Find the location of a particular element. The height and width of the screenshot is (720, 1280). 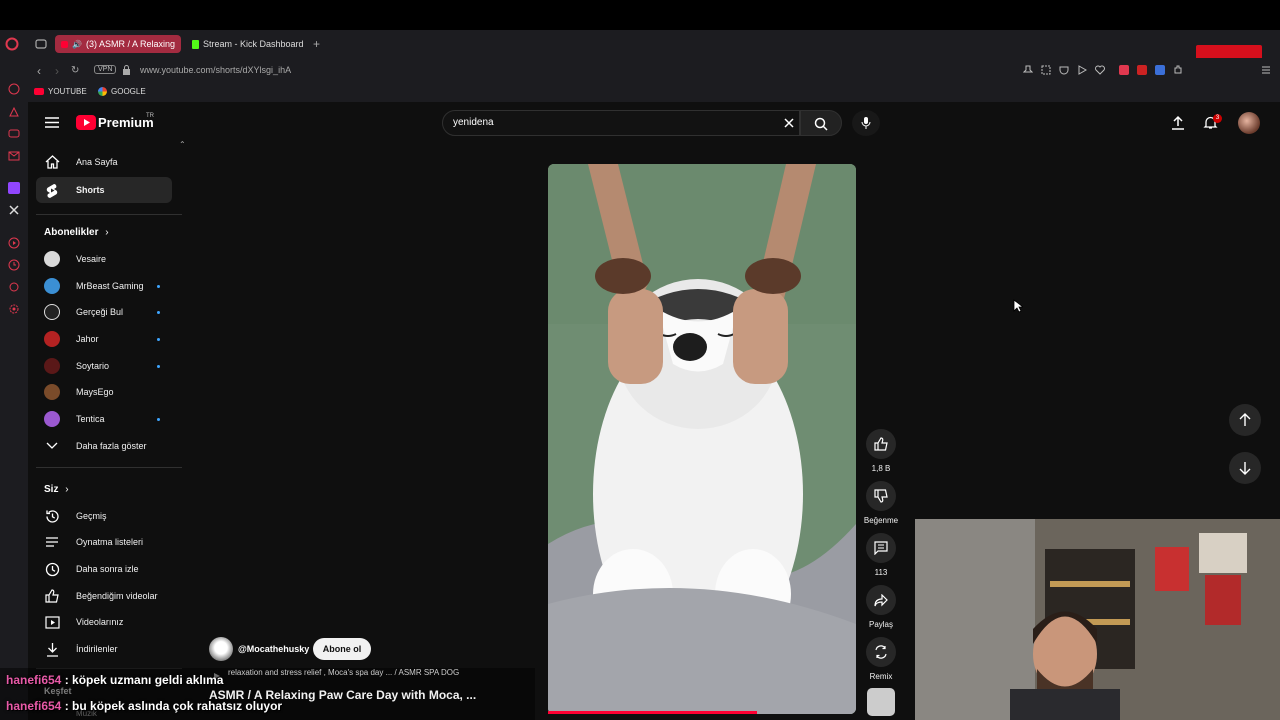

extension-red-icon is located at coordinates (1142, 70).